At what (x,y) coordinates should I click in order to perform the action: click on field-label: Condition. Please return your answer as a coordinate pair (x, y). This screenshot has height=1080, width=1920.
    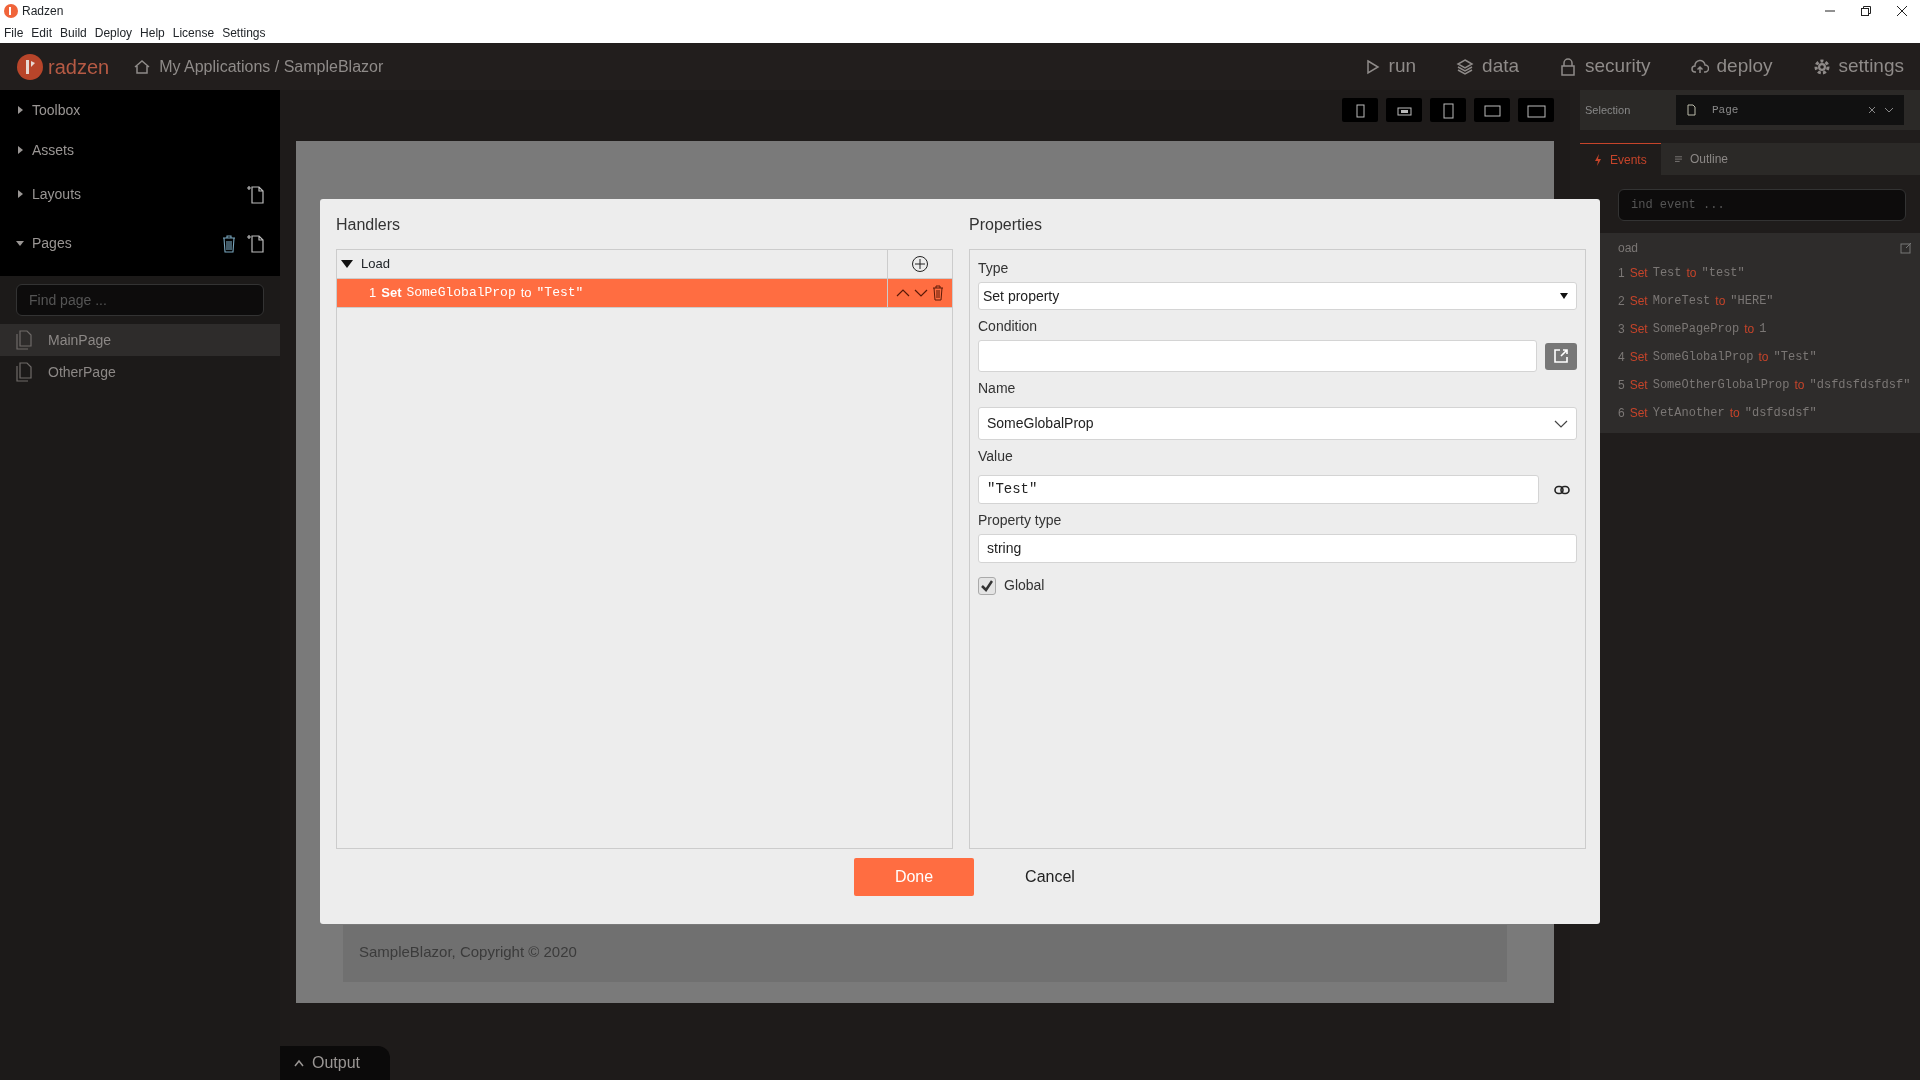
    Looking at the image, I should click on (1008, 326).